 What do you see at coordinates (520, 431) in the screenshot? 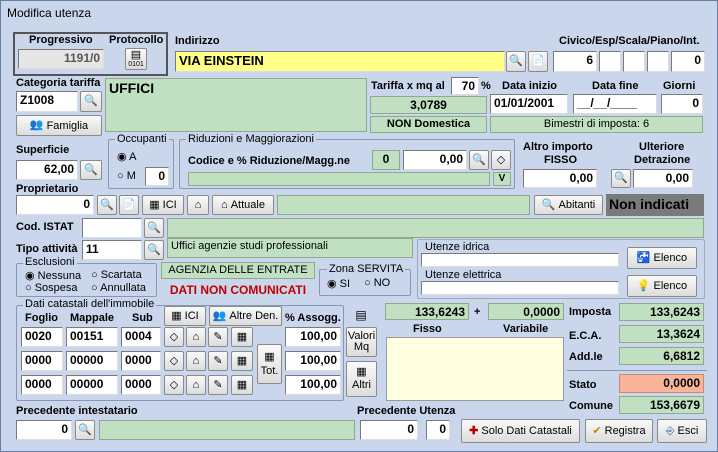
I see `solo-dati-catastali-button: ✚ Solo Dati Catastali` at bounding box center [520, 431].